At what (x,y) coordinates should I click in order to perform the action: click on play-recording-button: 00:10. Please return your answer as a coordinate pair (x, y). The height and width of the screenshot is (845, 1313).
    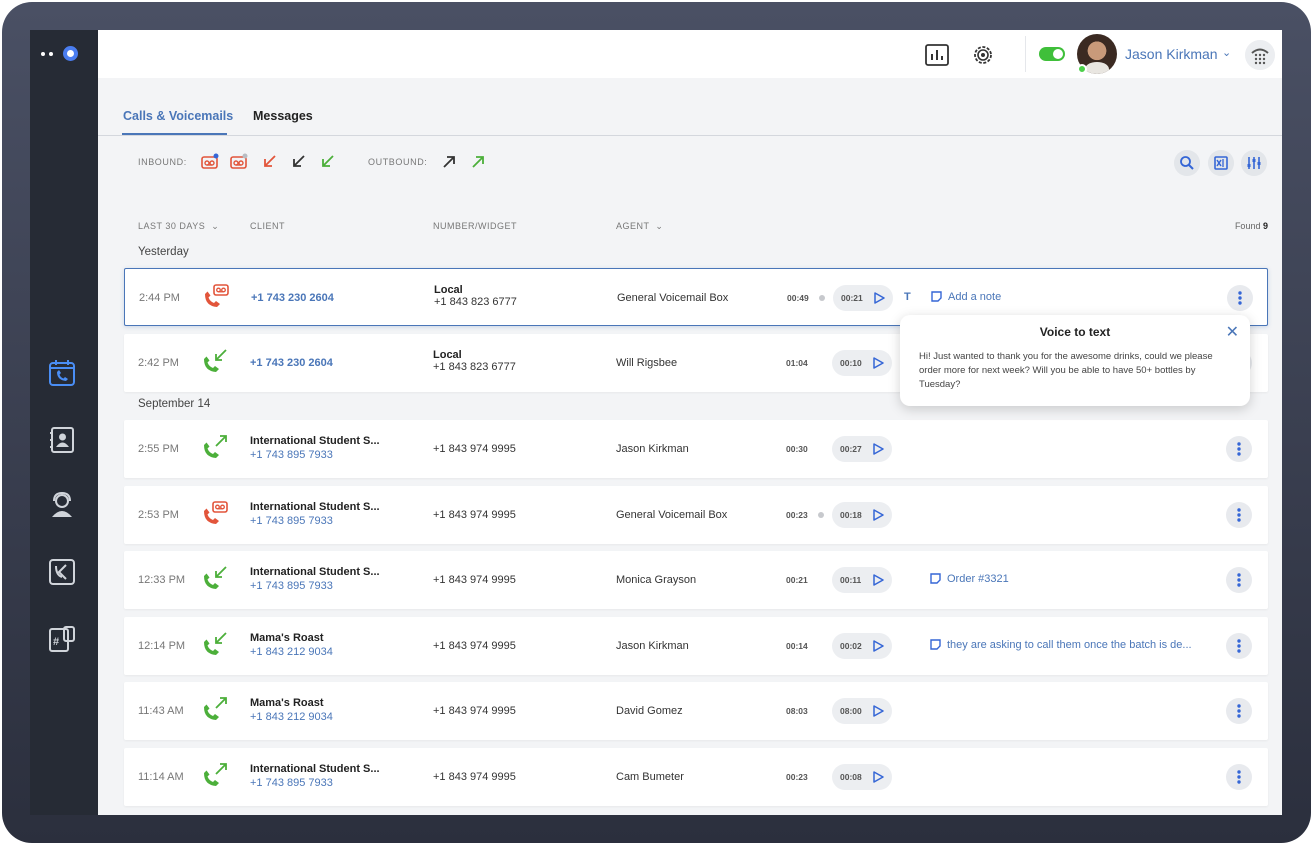
    Looking at the image, I should click on (862, 363).